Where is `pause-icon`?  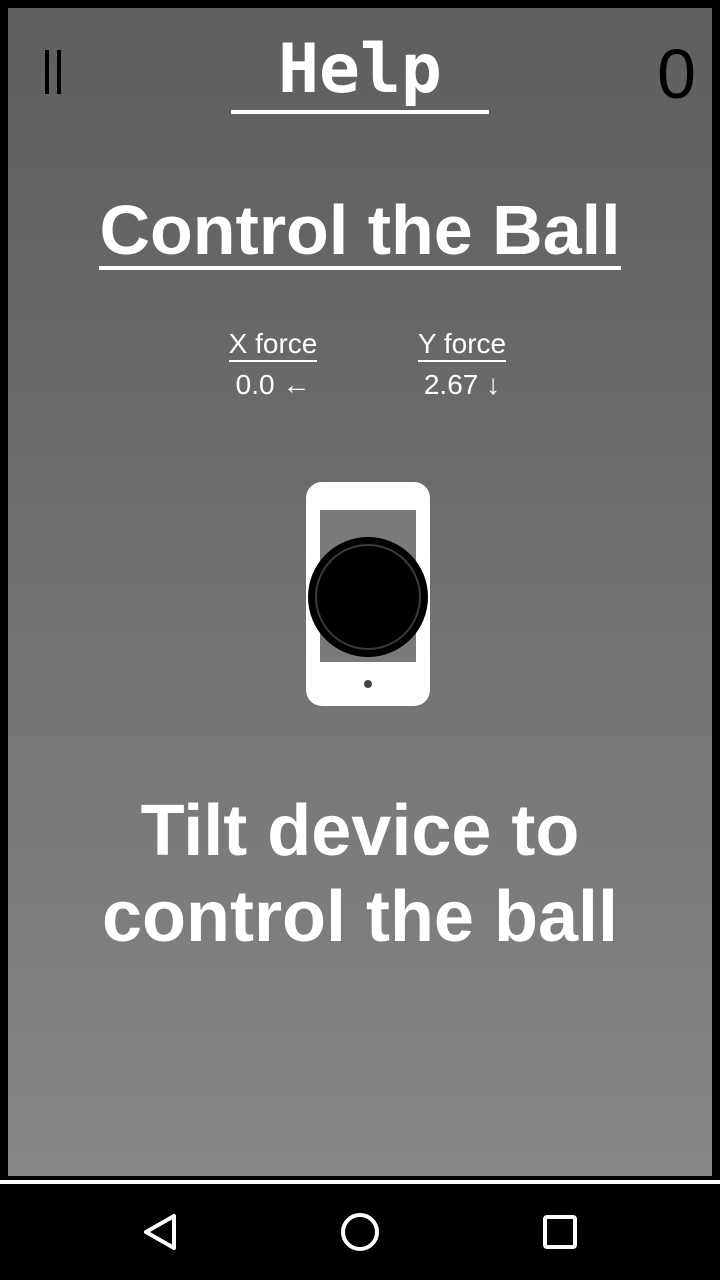 pause-icon is located at coordinates (47, 72).